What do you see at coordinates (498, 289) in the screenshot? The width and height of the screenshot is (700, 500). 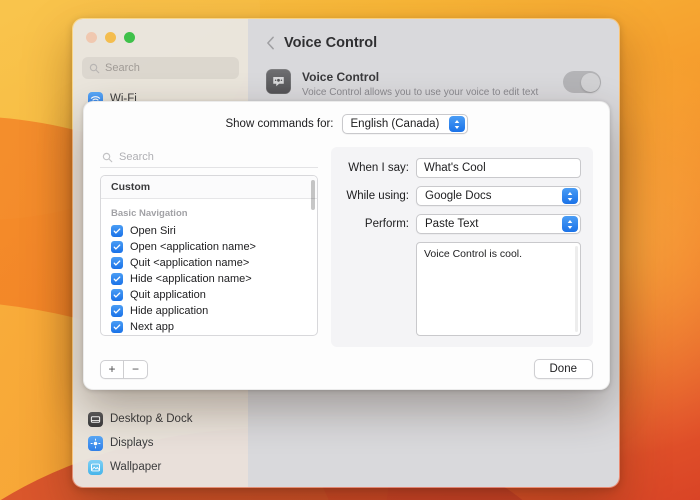 I see `paste-text-textarea: Voice Control is cool.` at bounding box center [498, 289].